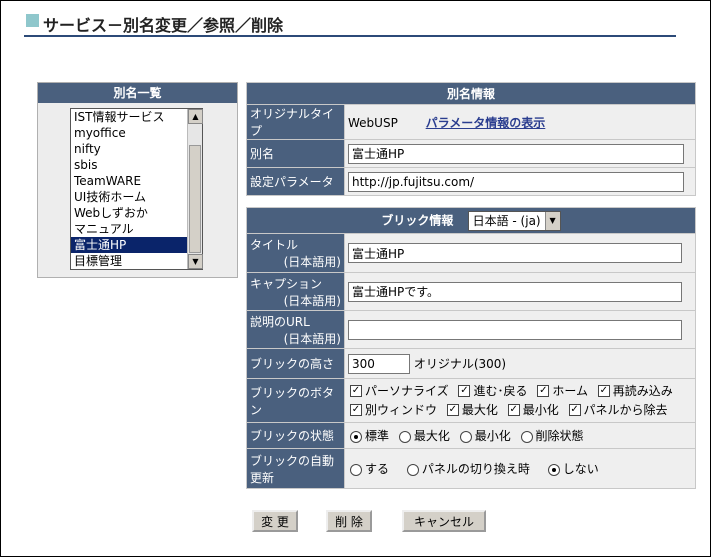 Image resolution: width=711 pixels, height=557 pixels. What do you see at coordinates (129, 213) in the screenshot?
I see `list-item: Webしずおか` at bounding box center [129, 213].